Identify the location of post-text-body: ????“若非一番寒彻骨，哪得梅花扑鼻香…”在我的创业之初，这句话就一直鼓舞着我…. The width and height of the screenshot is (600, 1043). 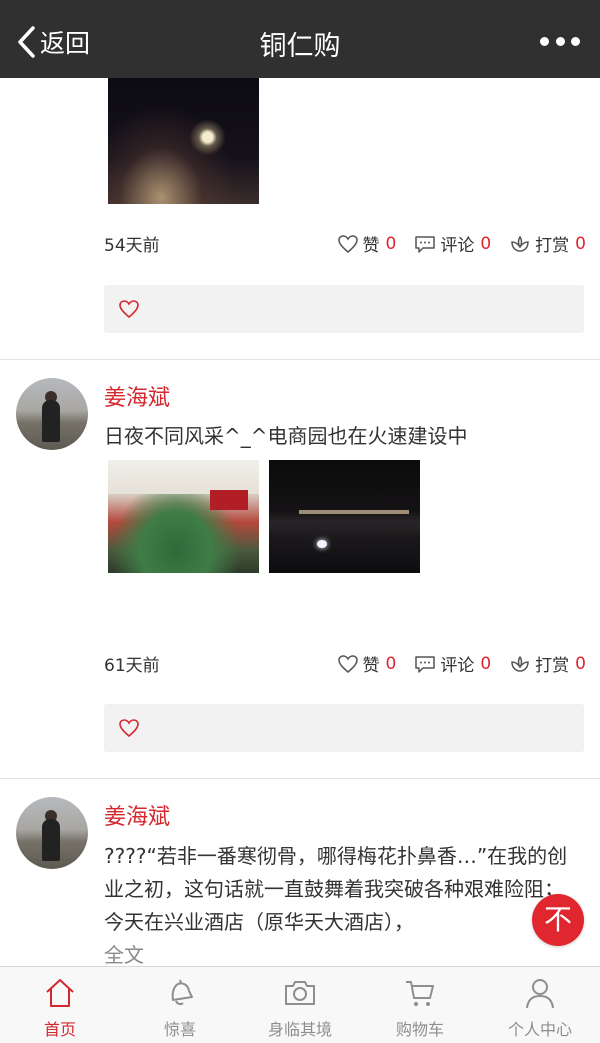
(336, 889).